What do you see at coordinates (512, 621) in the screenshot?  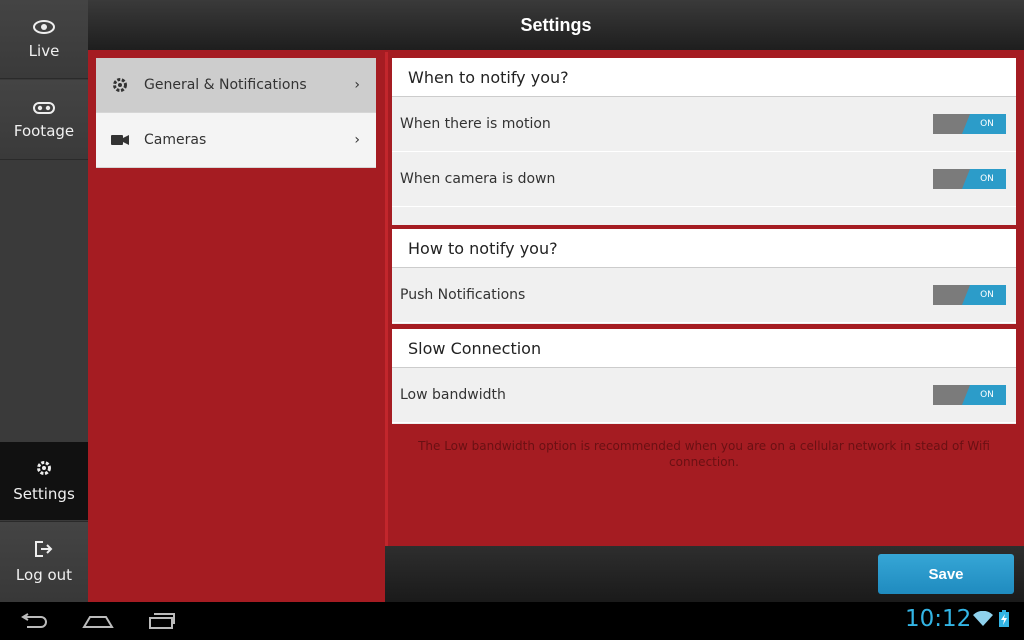 I see `system-navigation-bar` at bounding box center [512, 621].